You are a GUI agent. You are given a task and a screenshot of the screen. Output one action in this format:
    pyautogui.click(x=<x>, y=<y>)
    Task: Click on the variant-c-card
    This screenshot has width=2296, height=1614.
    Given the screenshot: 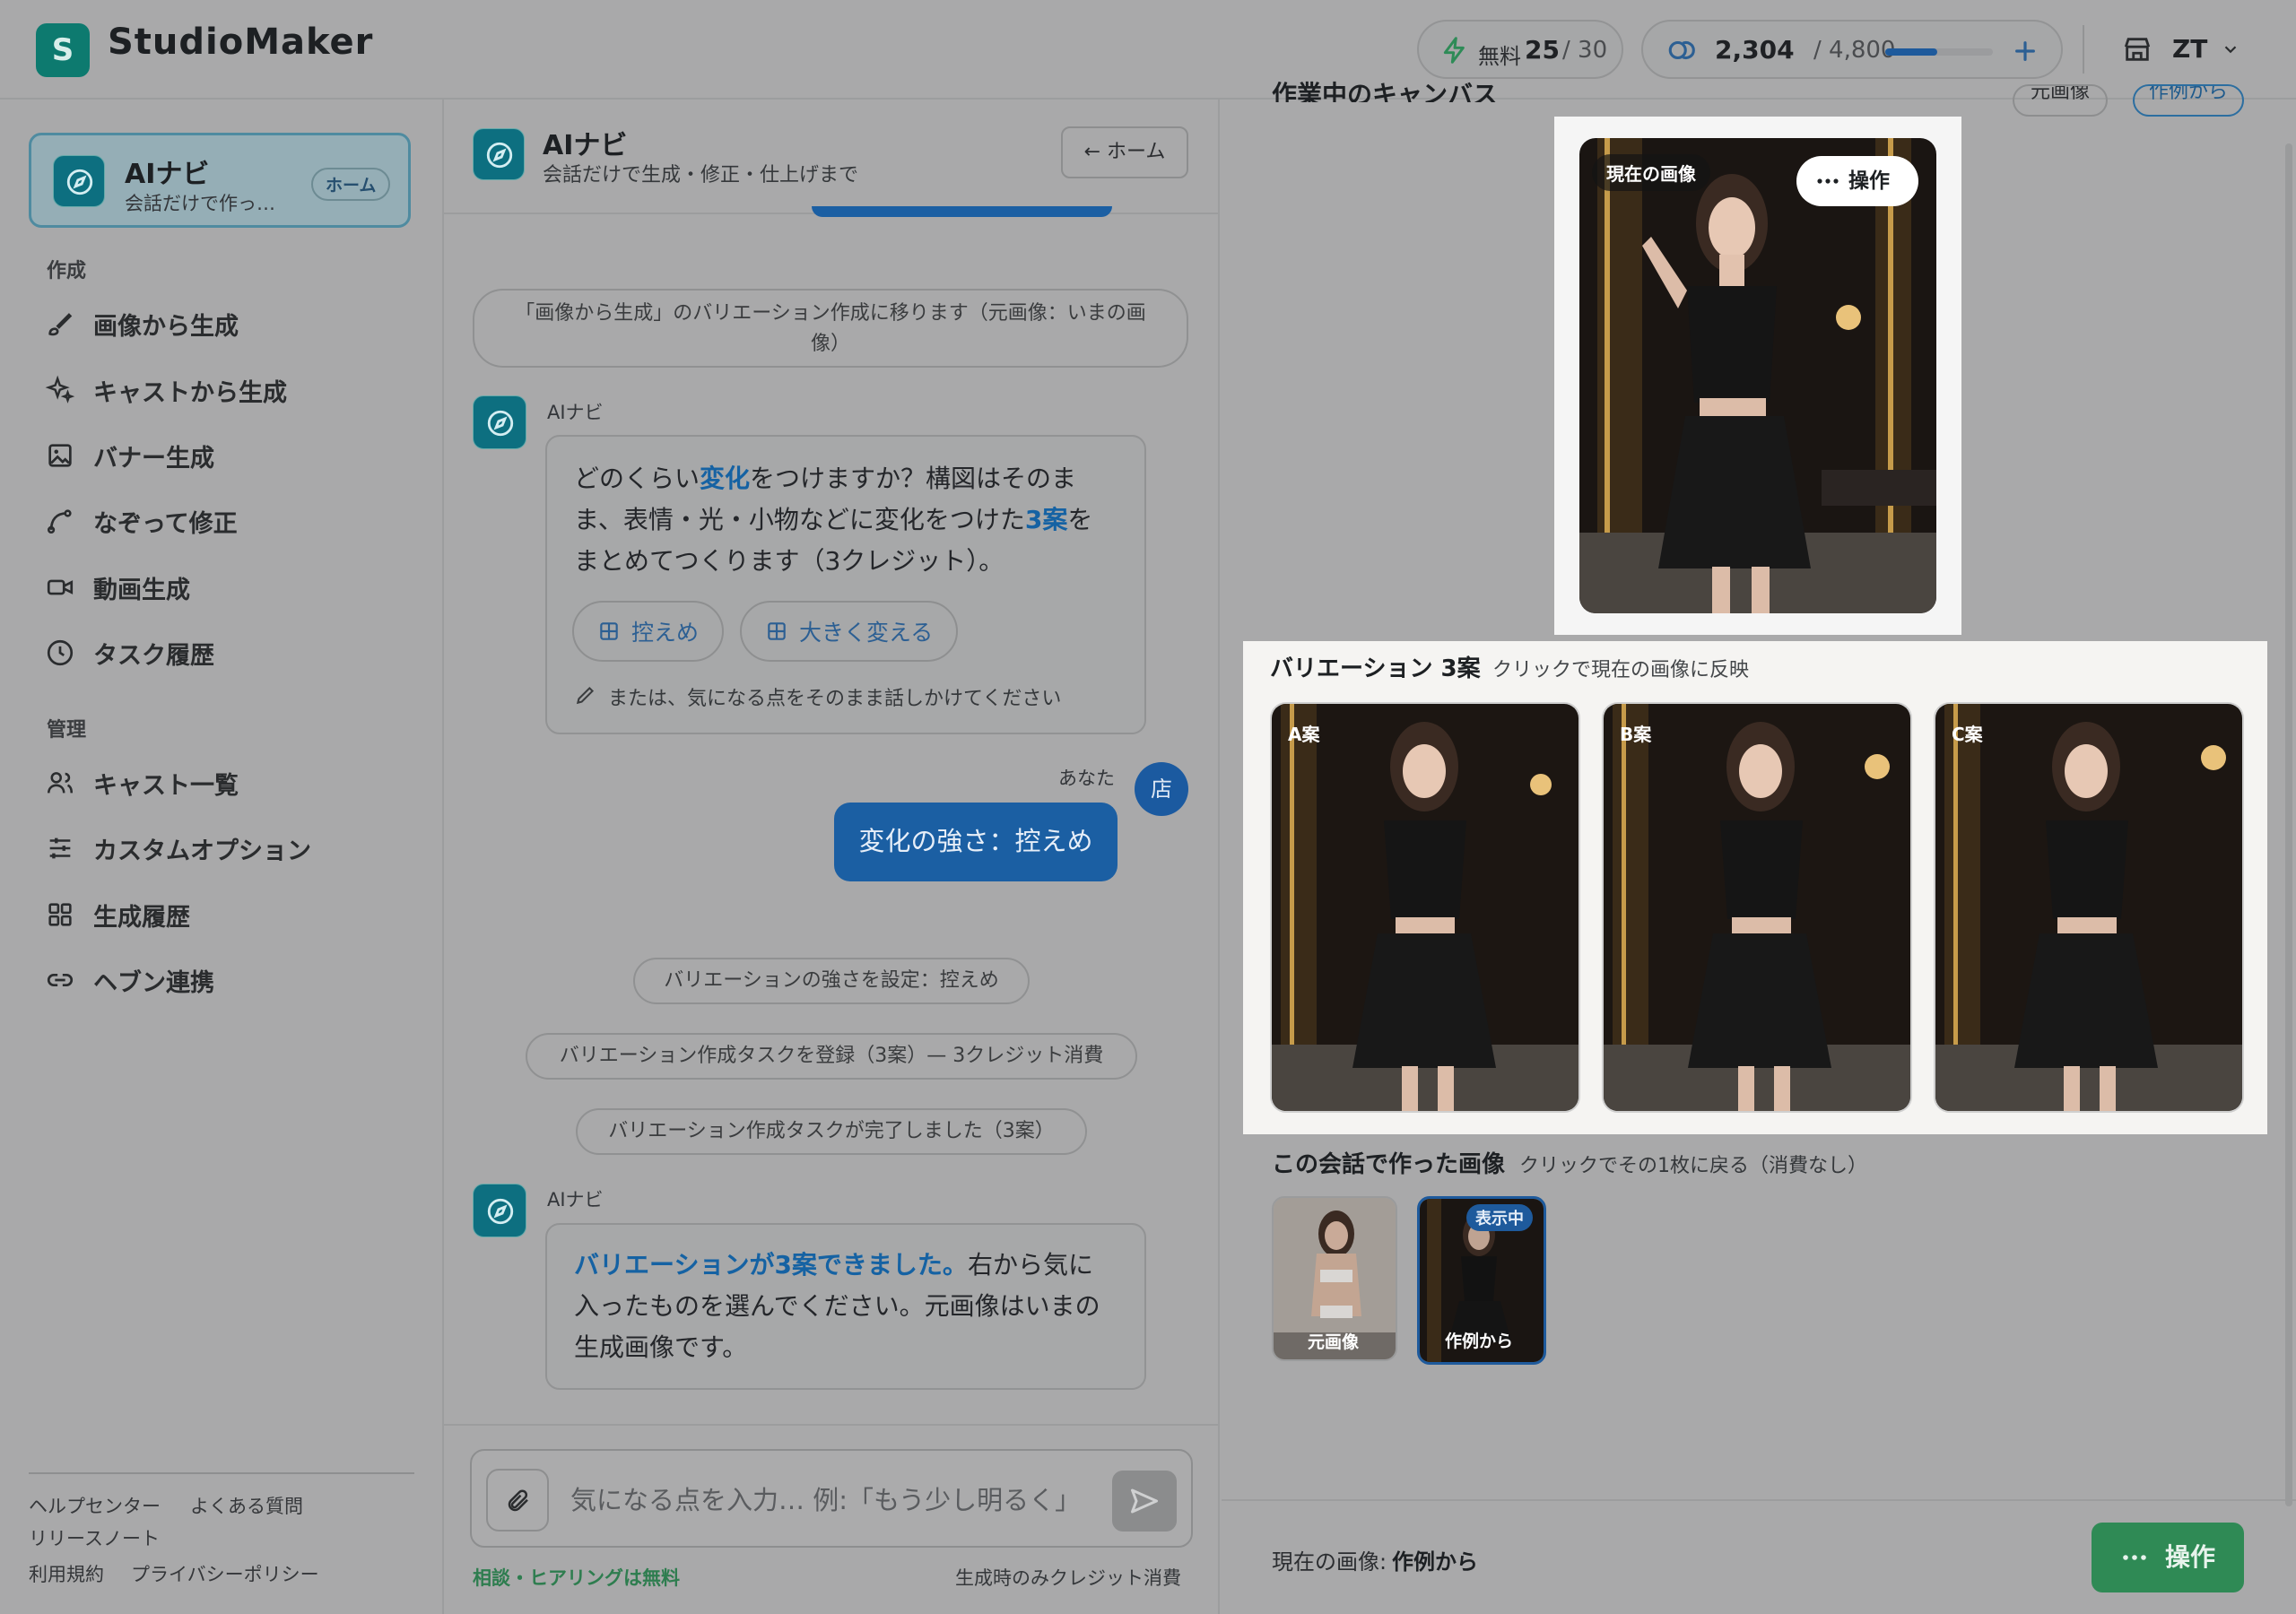 What is the action you would take?
    pyautogui.click(x=2089, y=907)
    